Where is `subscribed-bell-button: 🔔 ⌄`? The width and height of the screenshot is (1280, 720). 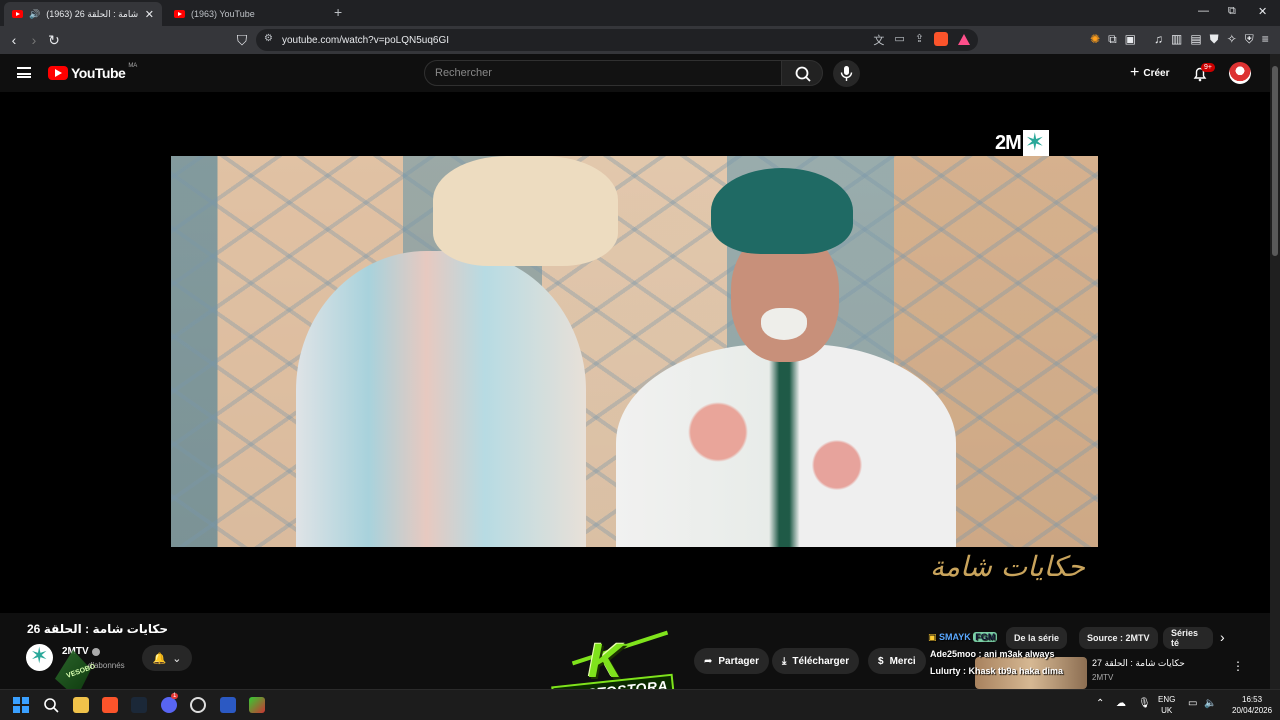
subscribed-bell-button: 🔔 ⌄ is located at coordinates (167, 658).